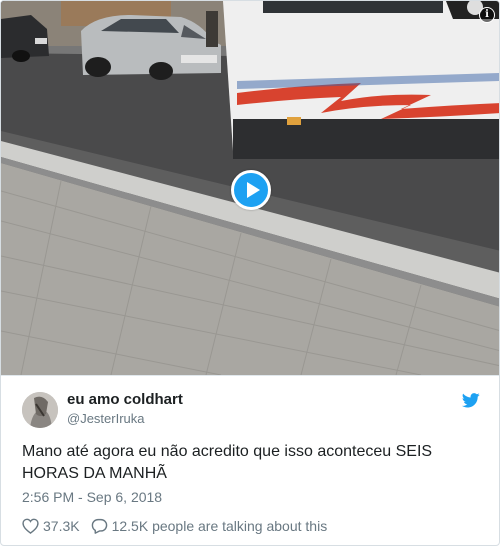 This screenshot has width=500, height=546. What do you see at coordinates (253, 190) in the screenshot?
I see `play-icon` at bounding box center [253, 190].